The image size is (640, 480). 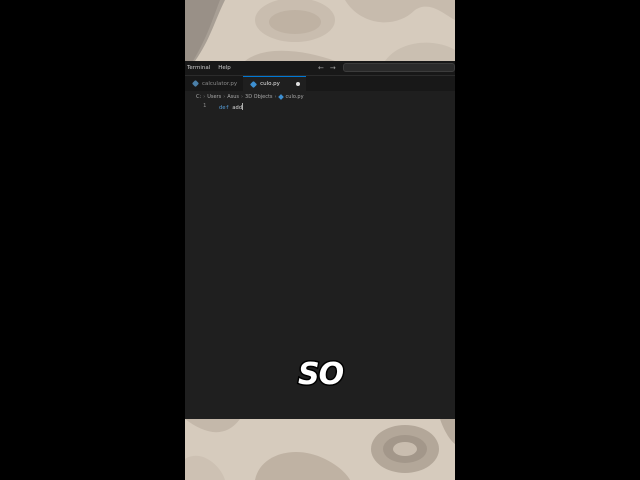 I want to click on breadcrumb-users: Users, so click(x=214, y=97).